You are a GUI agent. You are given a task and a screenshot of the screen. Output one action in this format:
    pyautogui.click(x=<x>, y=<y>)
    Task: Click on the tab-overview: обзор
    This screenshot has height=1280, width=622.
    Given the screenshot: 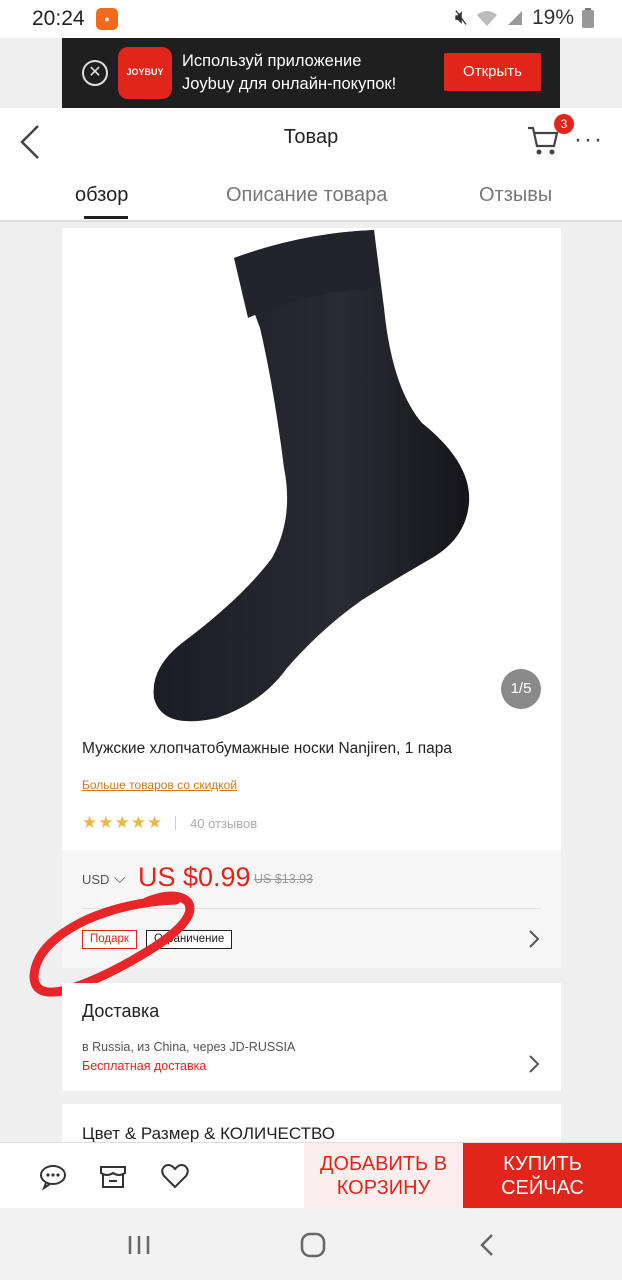 What is the action you would take?
    pyautogui.click(x=101, y=195)
    